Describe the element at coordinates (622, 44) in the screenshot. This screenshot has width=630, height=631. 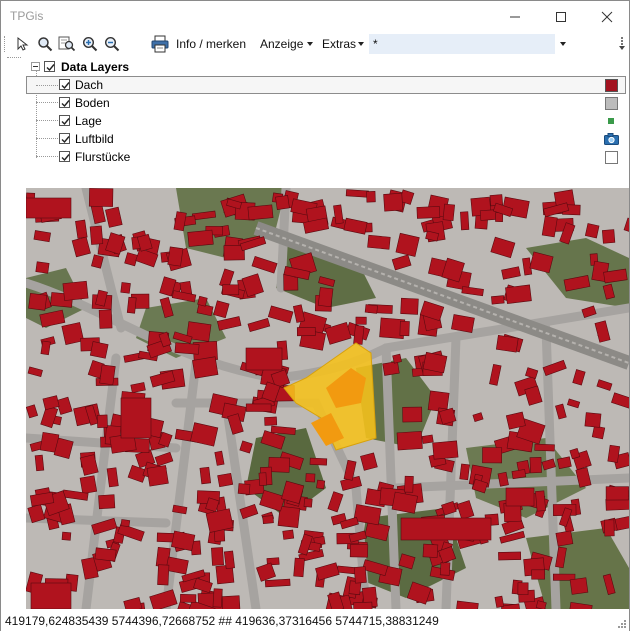
I see `toolbar-overflow-icon` at that location.